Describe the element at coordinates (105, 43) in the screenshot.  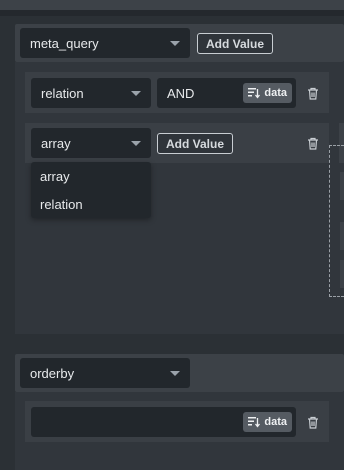
I see `meta-query-key-select: meta_query` at that location.